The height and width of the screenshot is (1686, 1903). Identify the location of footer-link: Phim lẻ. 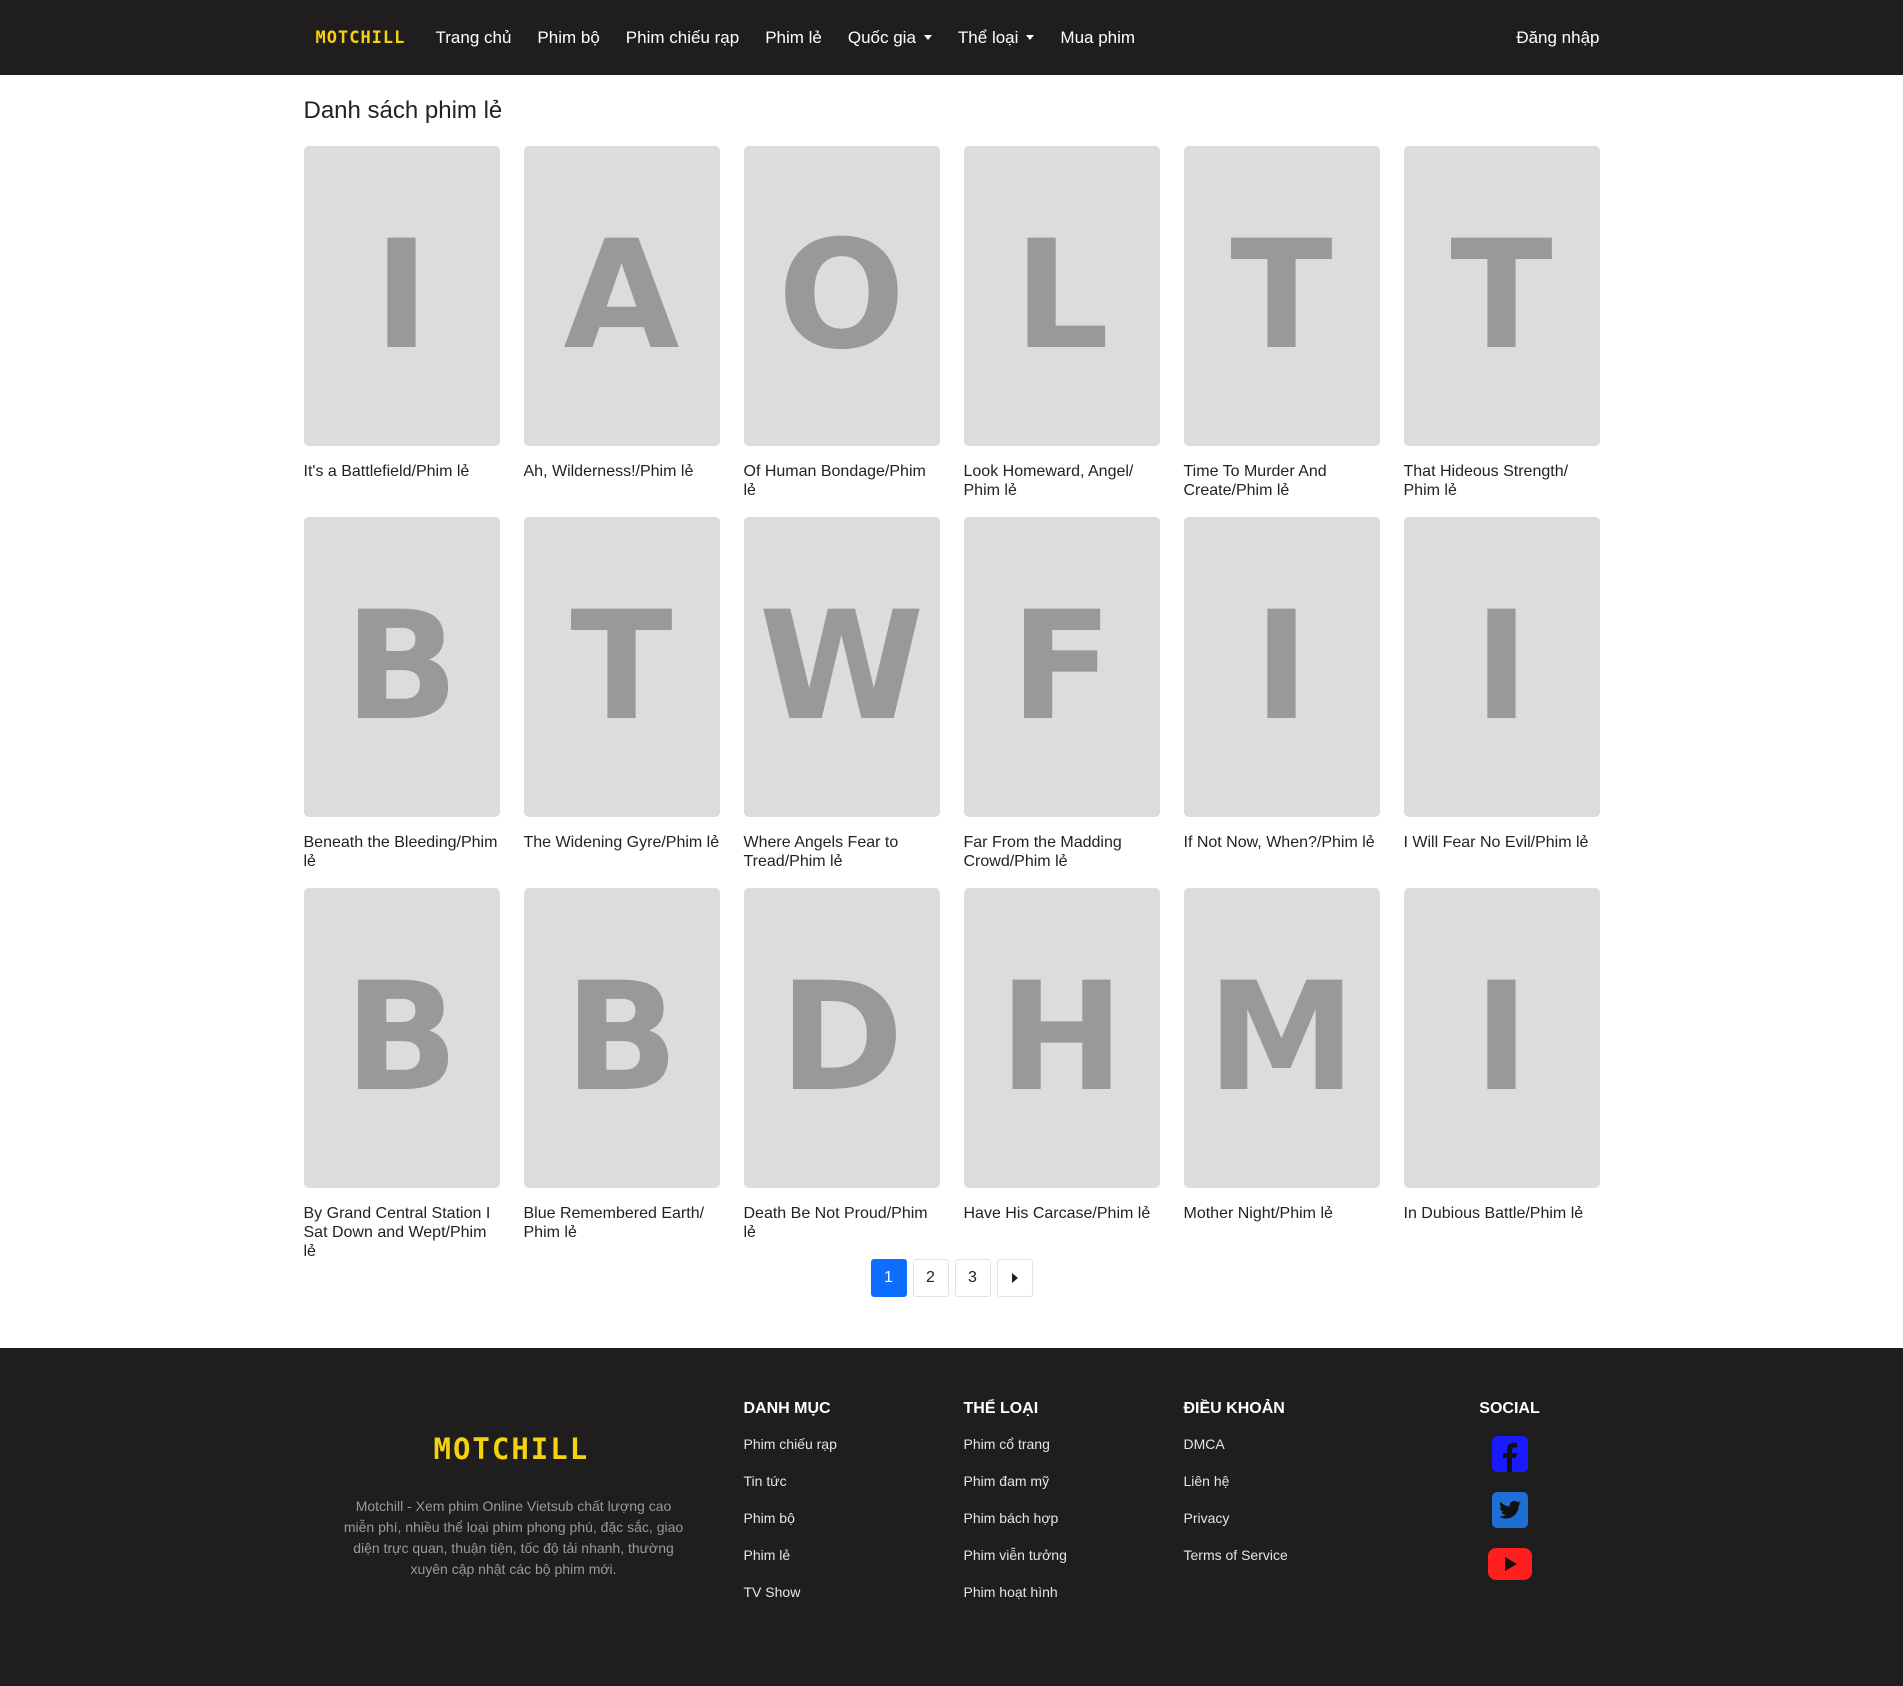
(790, 1556).